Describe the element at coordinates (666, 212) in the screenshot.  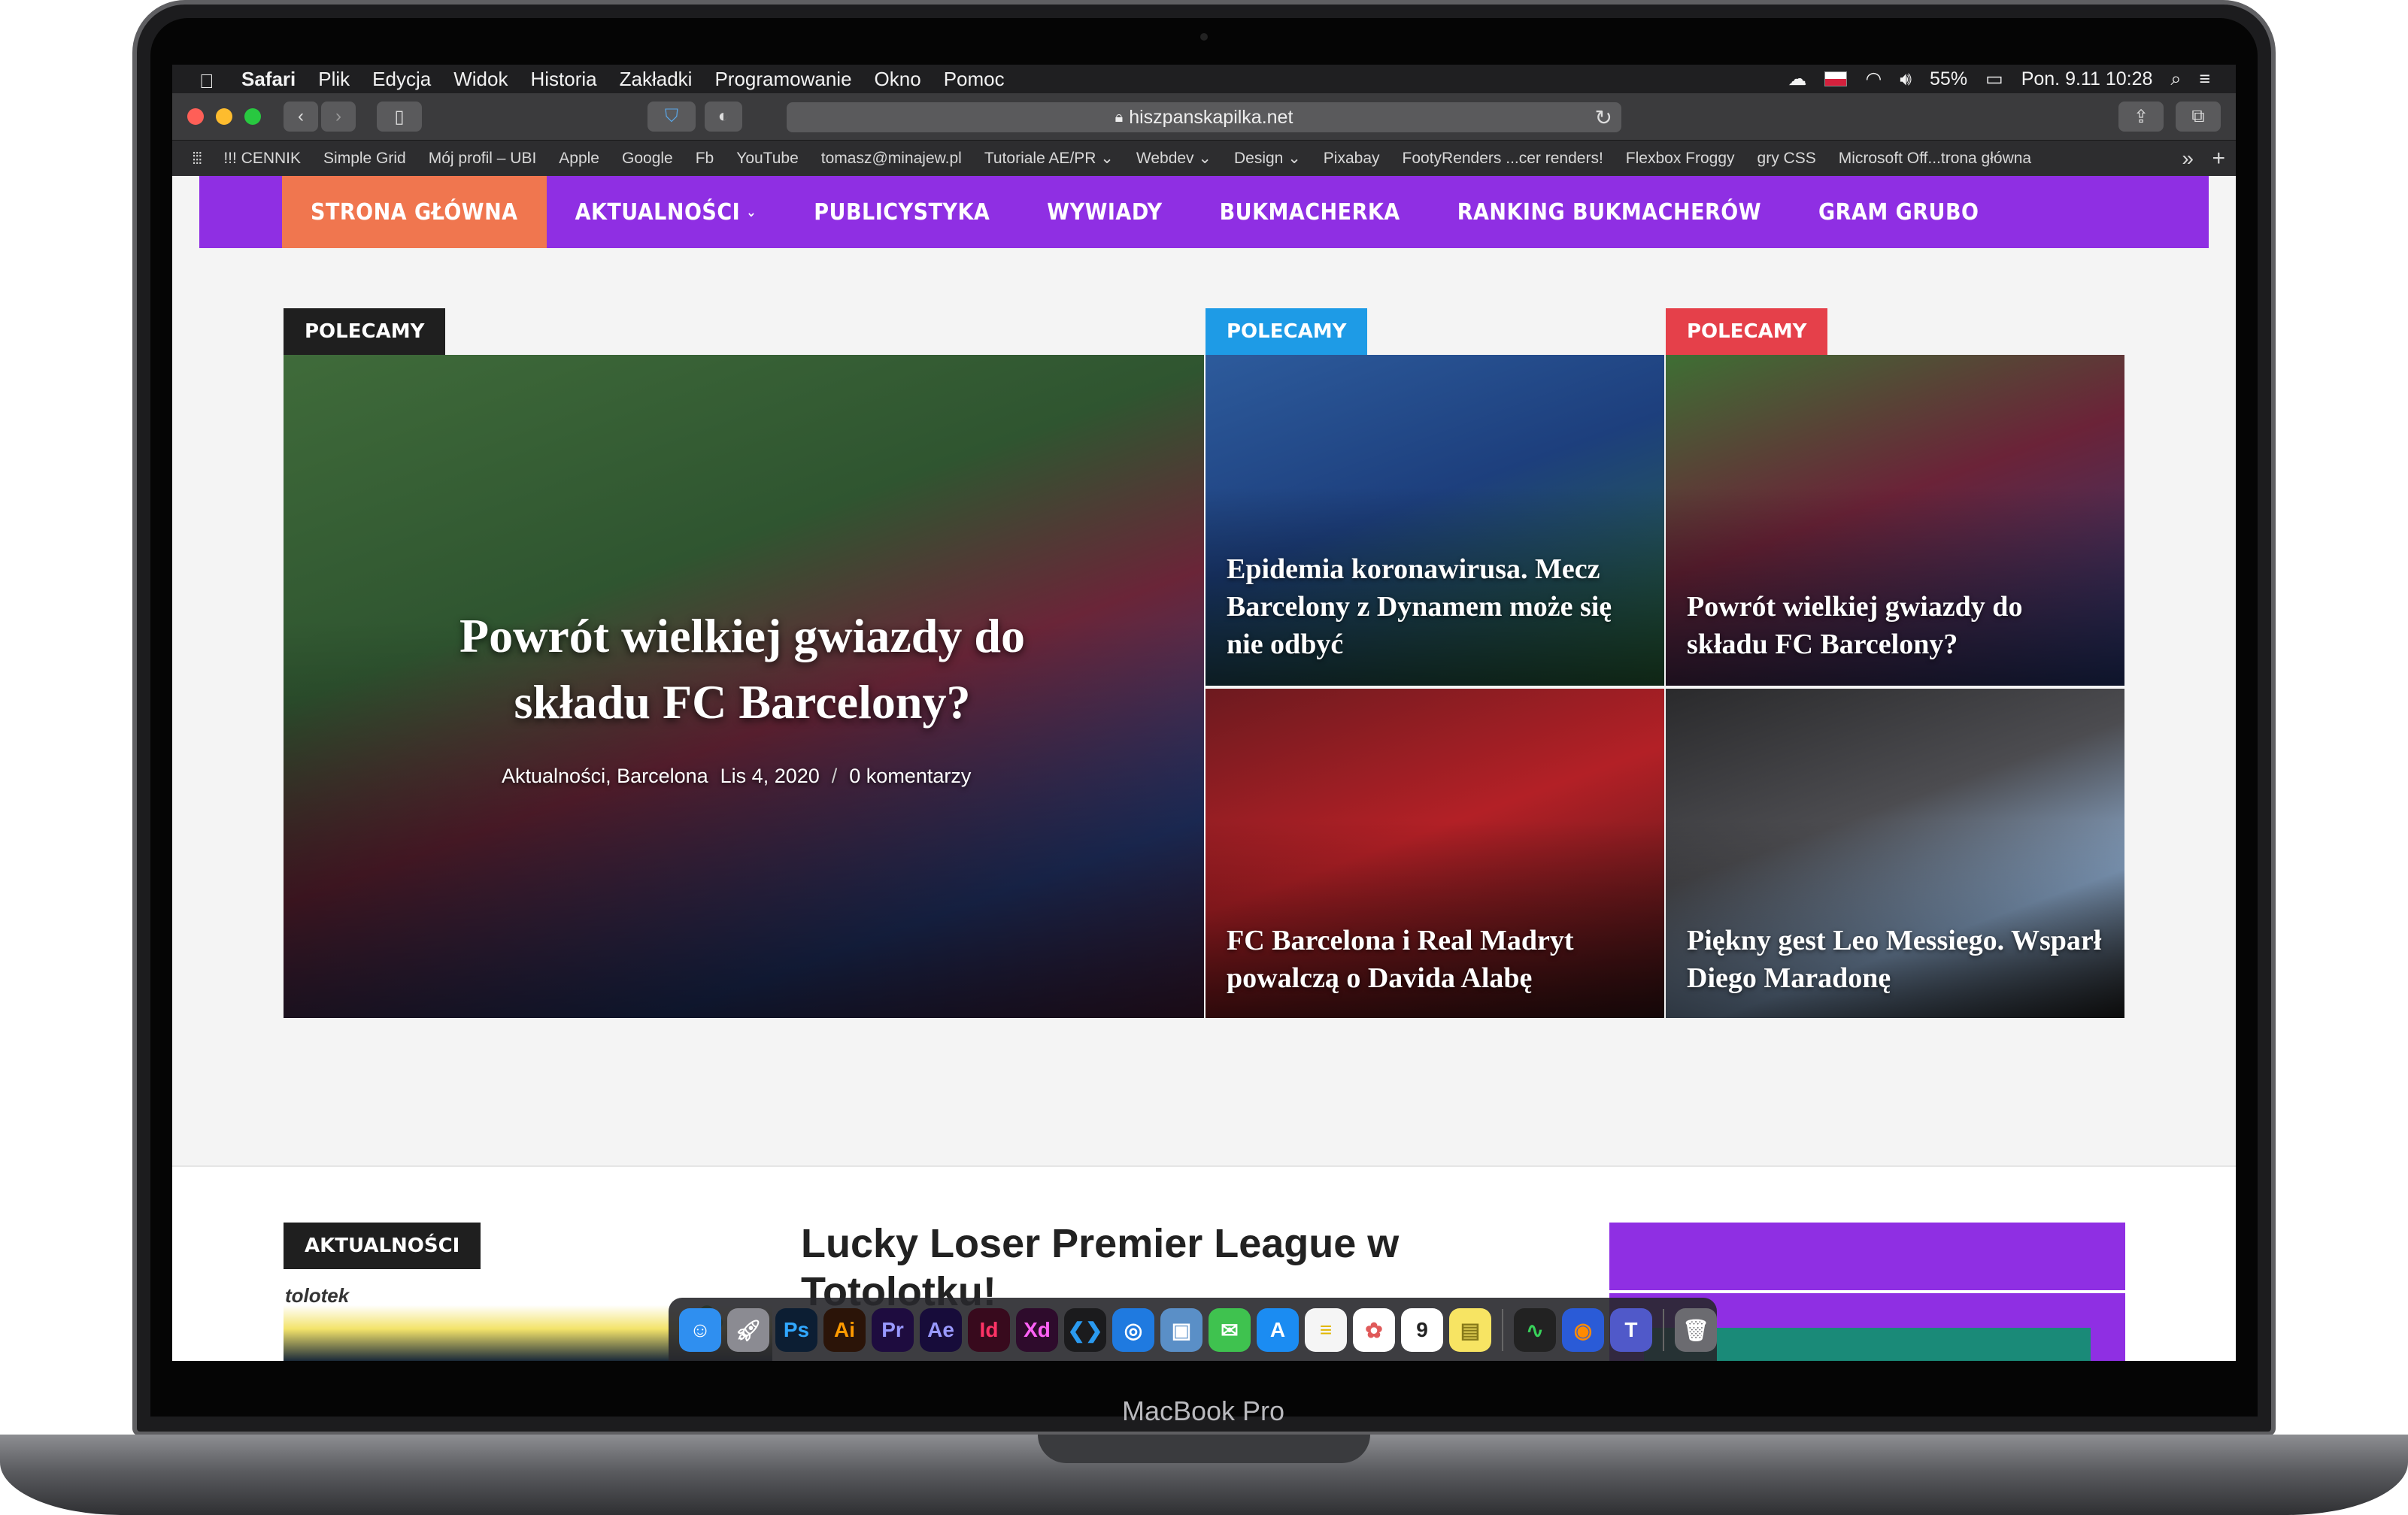
I see `nav-item-news: AKTUALNOŚCI ⌄` at that location.